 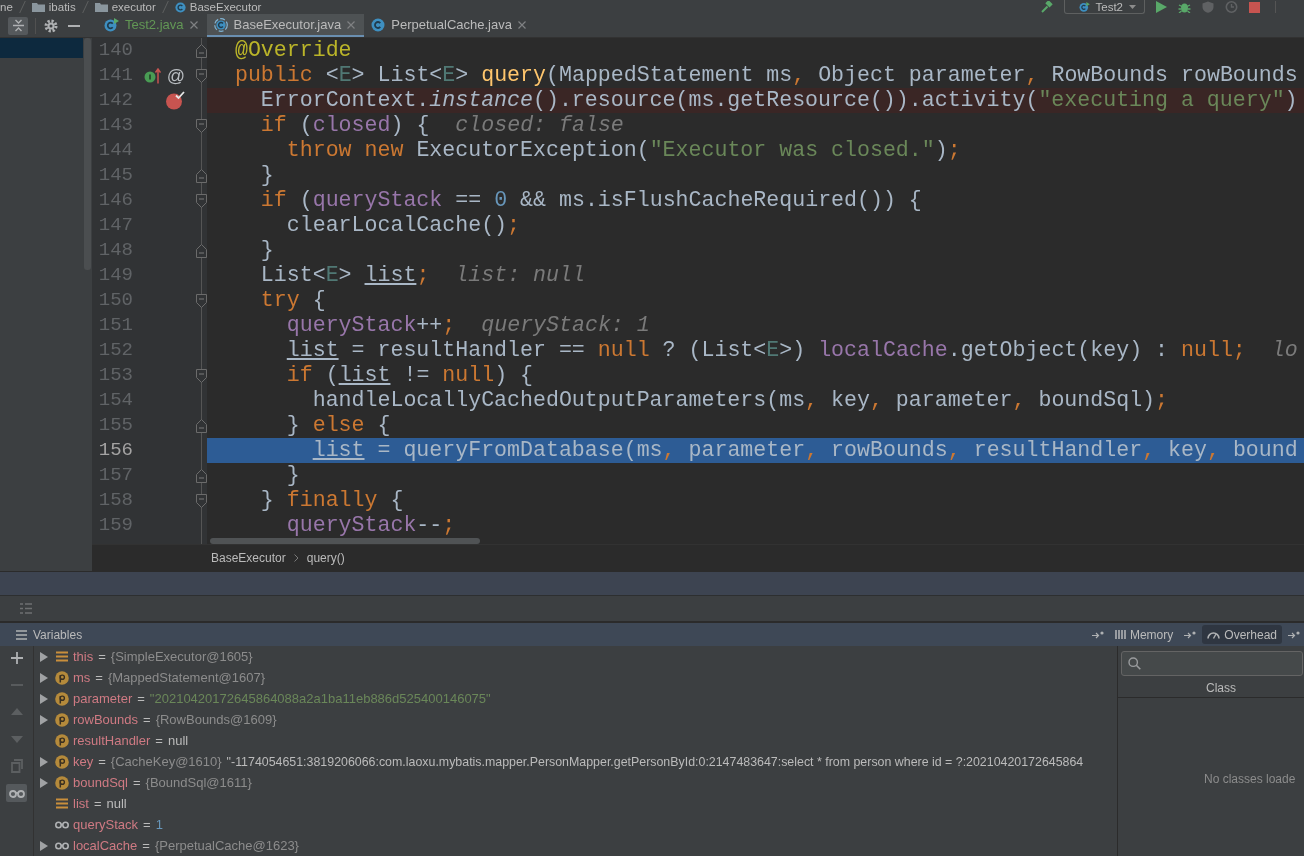 I want to click on variable-name: this, so click(x=83, y=656).